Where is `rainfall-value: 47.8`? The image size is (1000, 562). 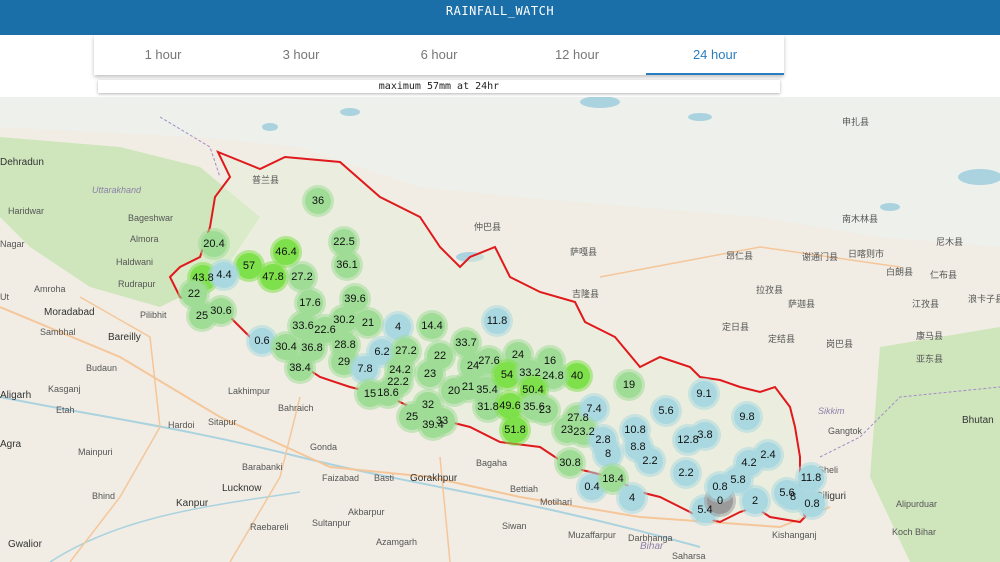 rainfall-value: 47.8 is located at coordinates (273, 277).